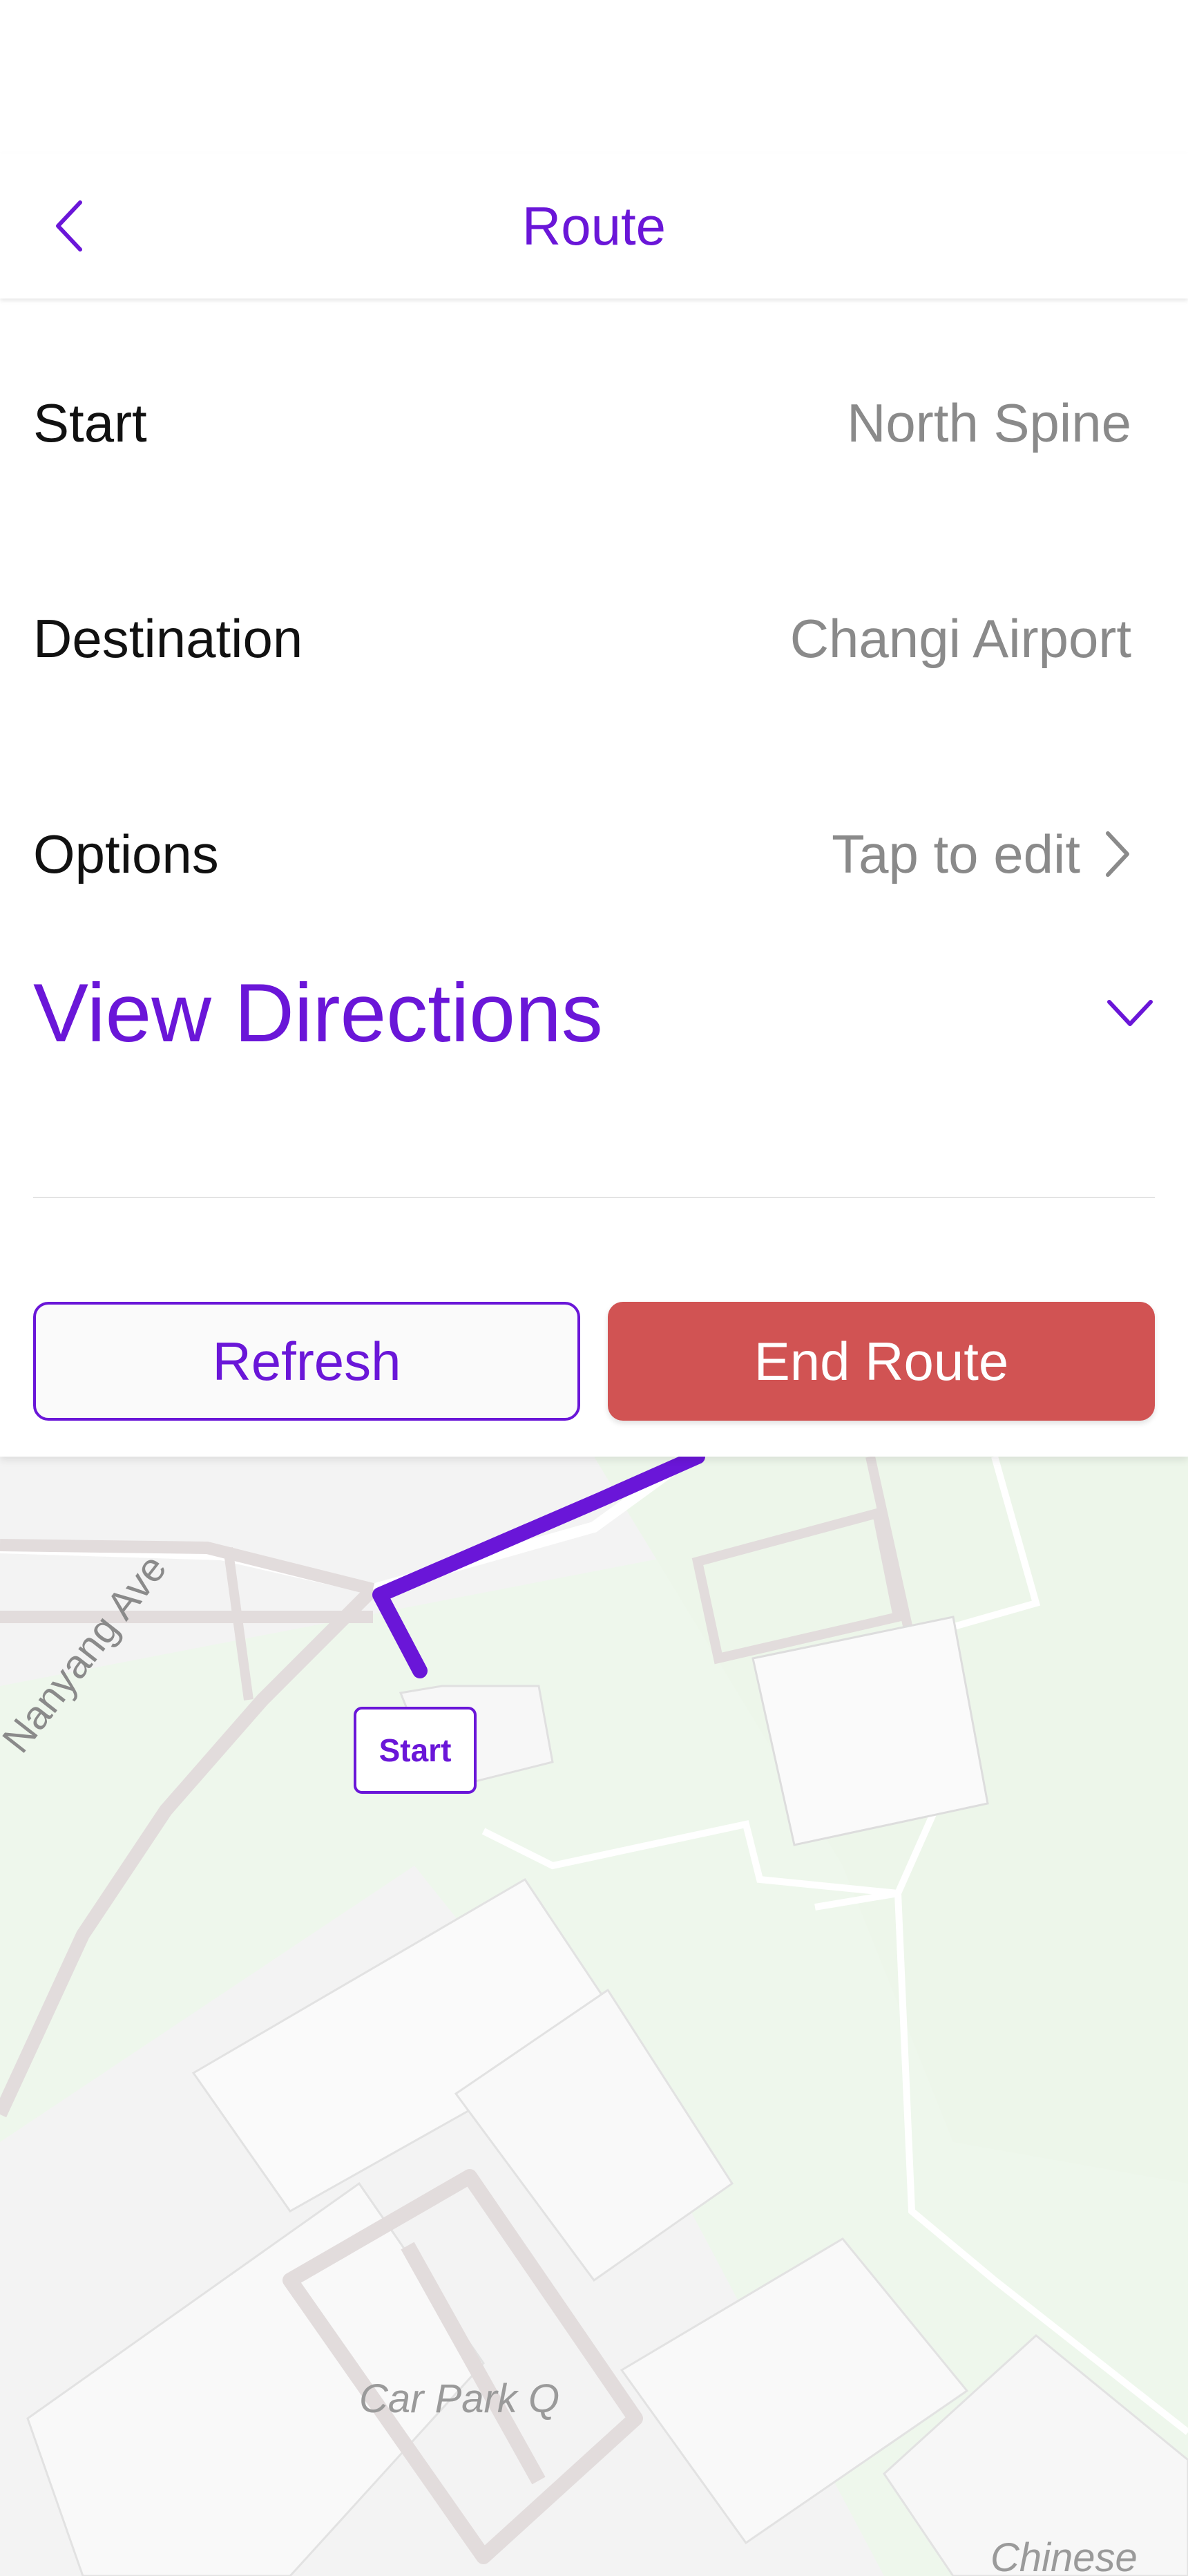 This screenshot has width=1188, height=2576. What do you see at coordinates (1117, 854) in the screenshot?
I see `chevron-right-icon` at bounding box center [1117, 854].